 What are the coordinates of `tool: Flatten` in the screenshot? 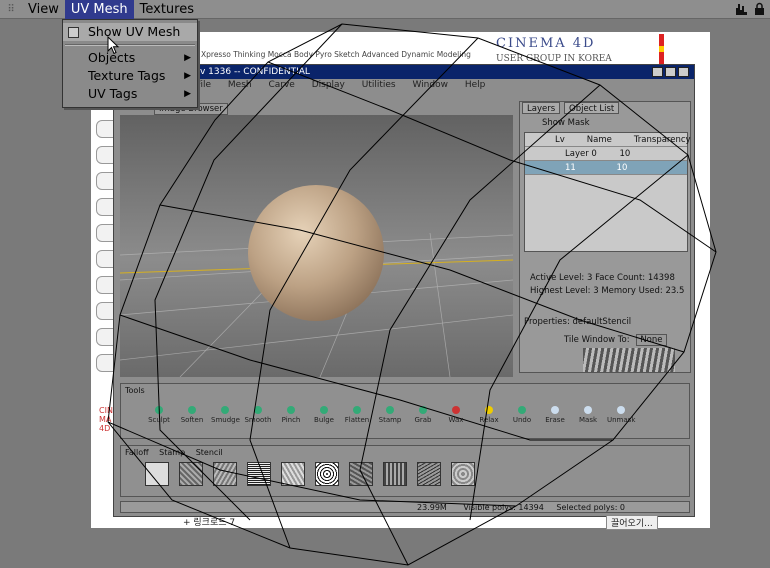 It's located at (357, 415).